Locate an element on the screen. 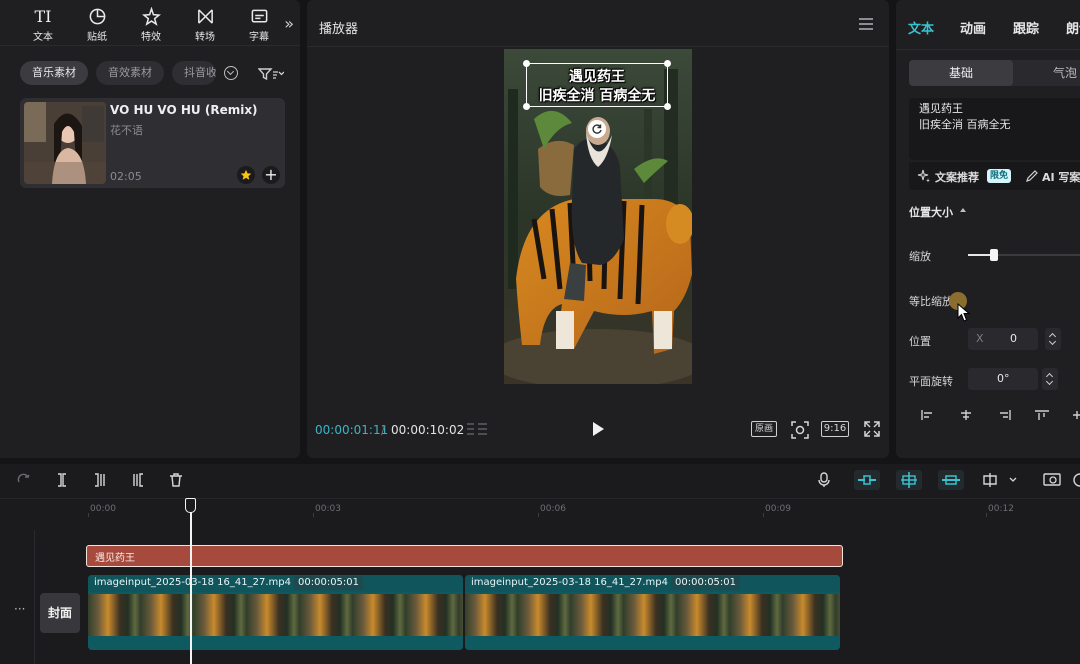  position-x-stepper is located at coordinates (1053, 339).